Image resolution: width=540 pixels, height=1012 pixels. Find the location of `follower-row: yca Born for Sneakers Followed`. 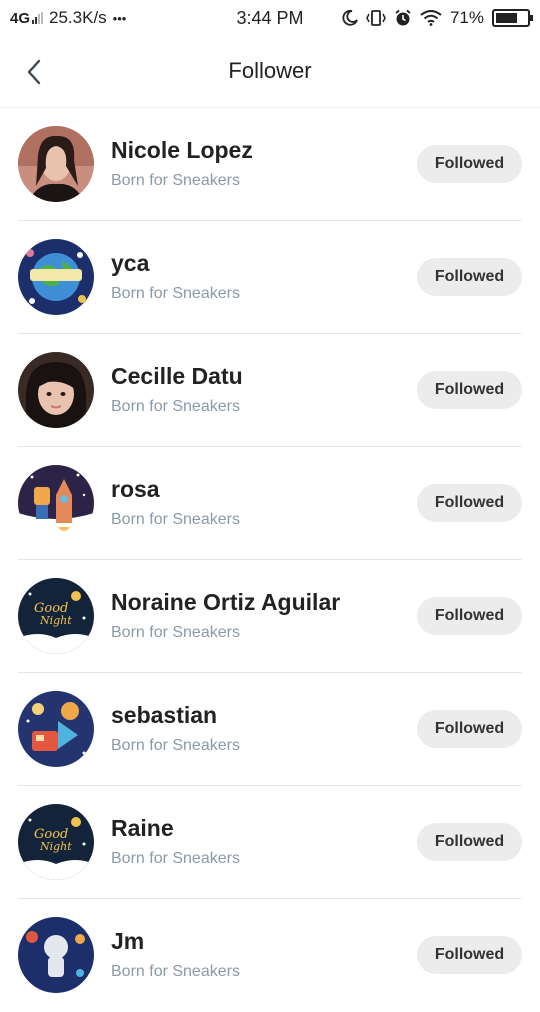

follower-row: yca Born for Sneakers Followed is located at coordinates (270, 277).